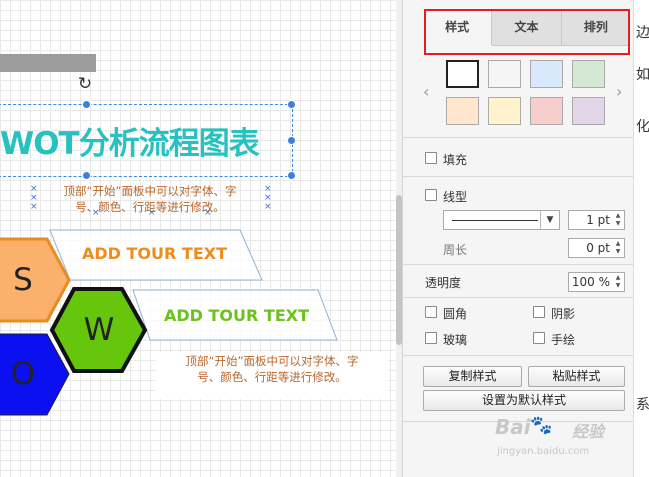 The height and width of the screenshot is (477, 649). Describe the element at coordinates (549, 220) in the screenshot. I see `chevron-down-icon: ▼` at that location.